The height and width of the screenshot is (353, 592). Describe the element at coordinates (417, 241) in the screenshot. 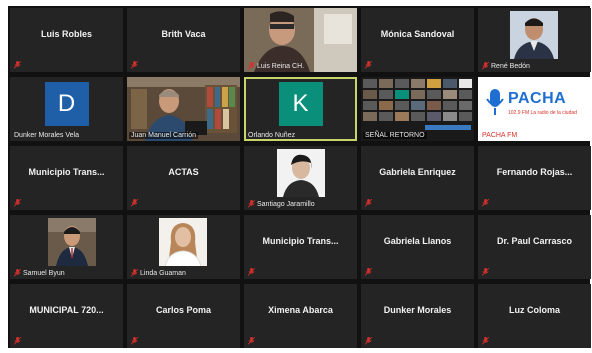

I see `participant-name: Gabriela Llanos` at that location.